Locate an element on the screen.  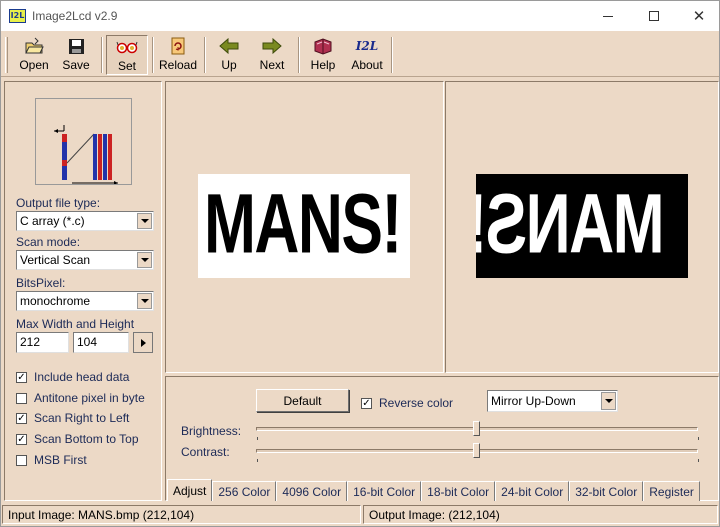
checkbox-label: Include head data is located at coordinates (82, 377).